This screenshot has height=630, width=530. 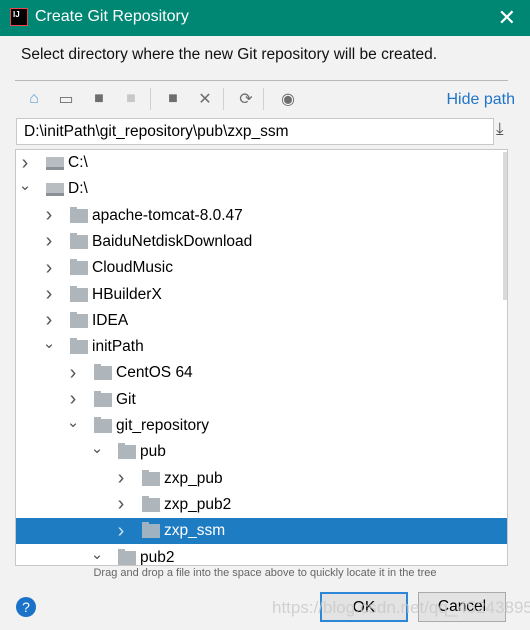 I want to click on show-hidden-icon: ◉, so click(x=288, y=99).